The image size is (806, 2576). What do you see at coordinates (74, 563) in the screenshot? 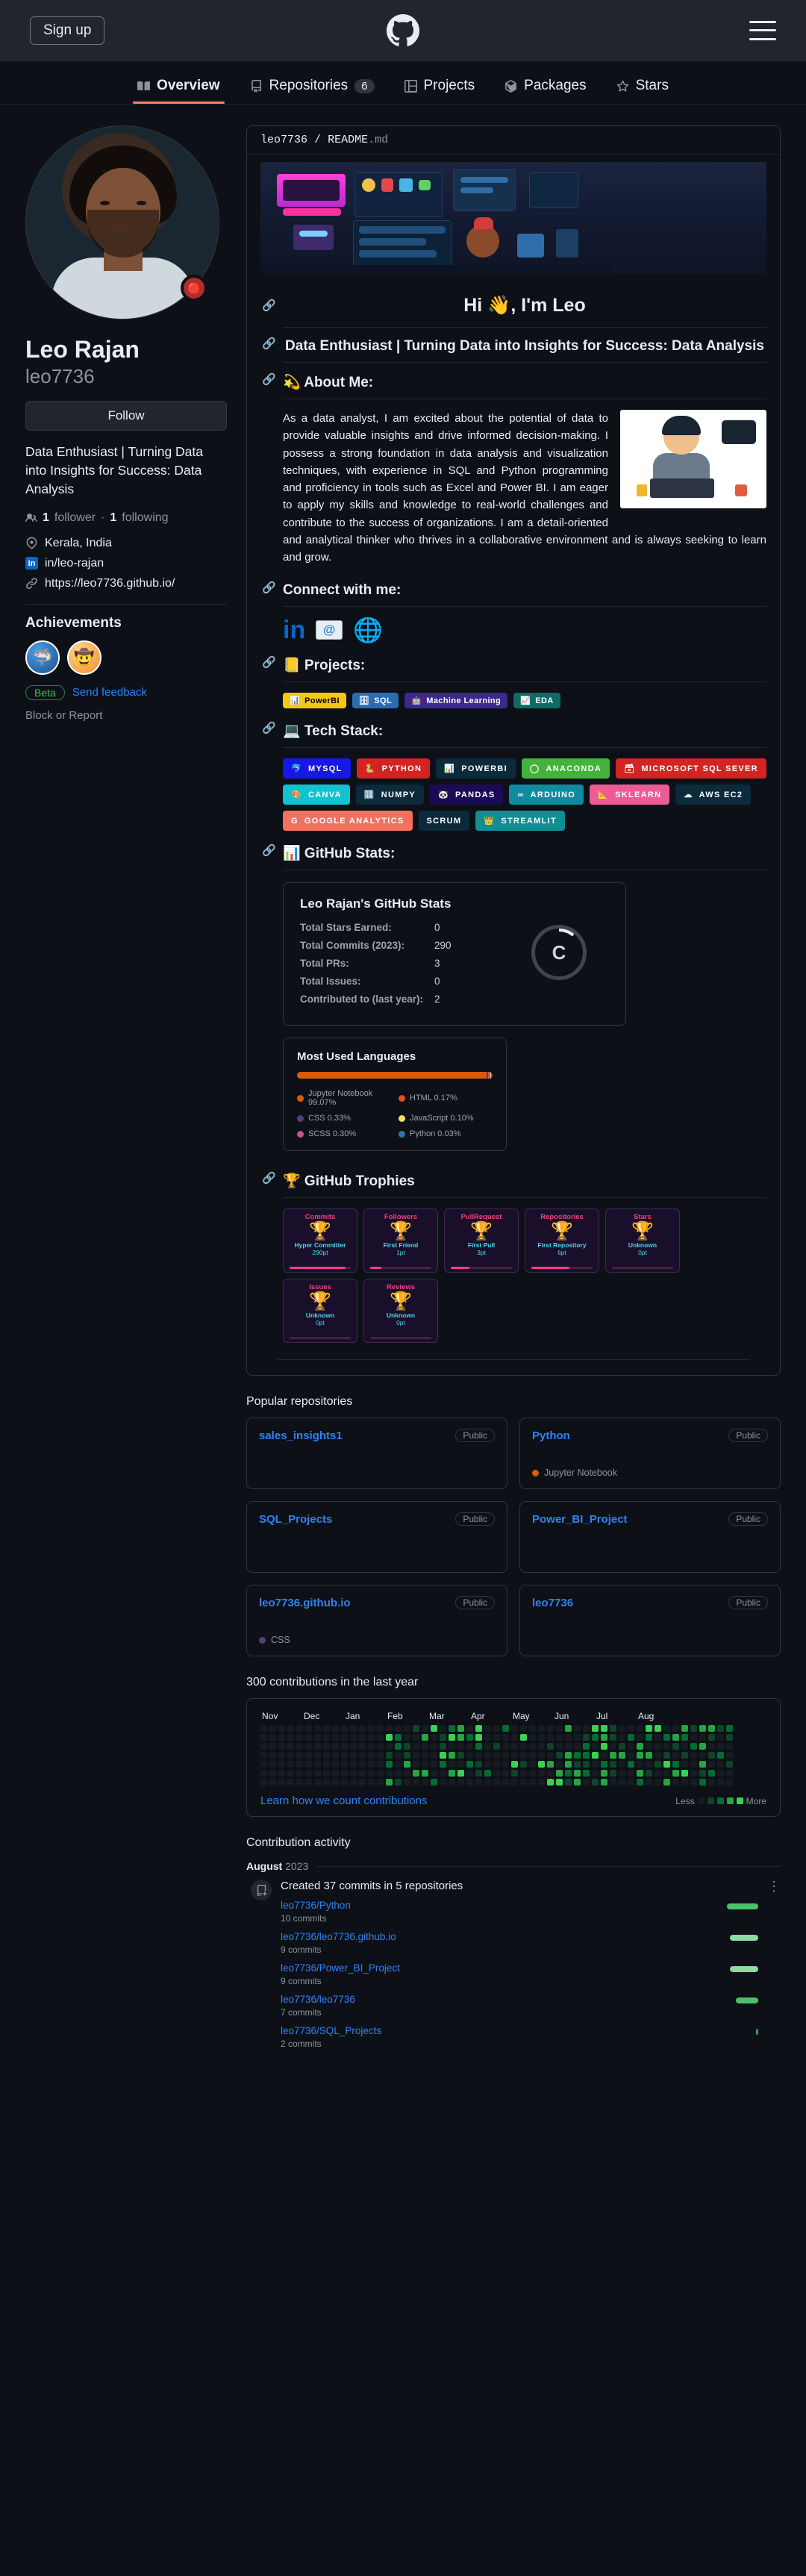
I see `profile-linkedin: in/leo-rajan` at bounding box center [74, 563].